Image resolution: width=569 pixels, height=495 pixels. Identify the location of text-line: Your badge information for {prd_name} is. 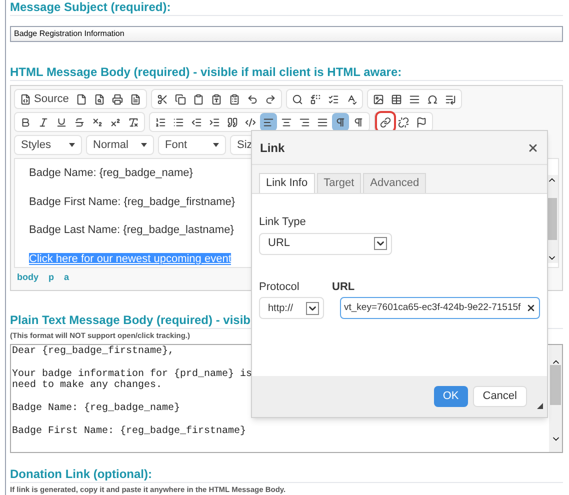
(132, 374).